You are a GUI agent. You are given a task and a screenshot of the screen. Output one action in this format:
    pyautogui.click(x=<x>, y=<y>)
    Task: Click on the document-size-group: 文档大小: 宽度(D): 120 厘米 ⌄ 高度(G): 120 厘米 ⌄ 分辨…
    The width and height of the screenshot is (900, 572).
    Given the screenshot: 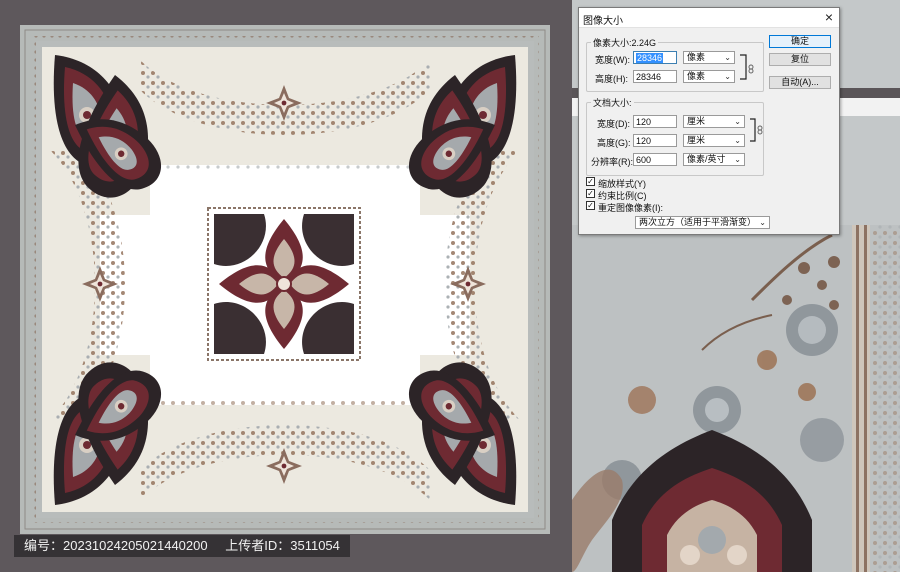 What is the action you would take?
    pyautogui.click(x=675, y=136)
    